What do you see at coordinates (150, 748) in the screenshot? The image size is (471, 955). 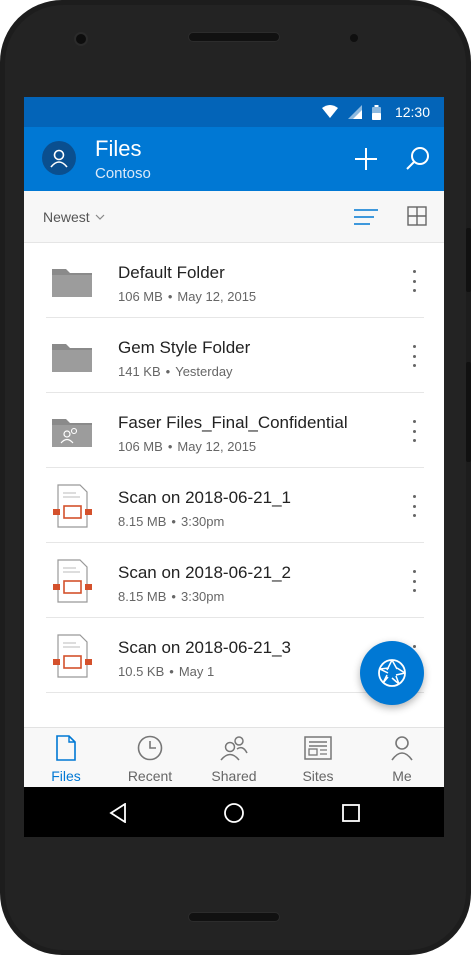 I see `clock-icon` at bounding box center [150, 748].